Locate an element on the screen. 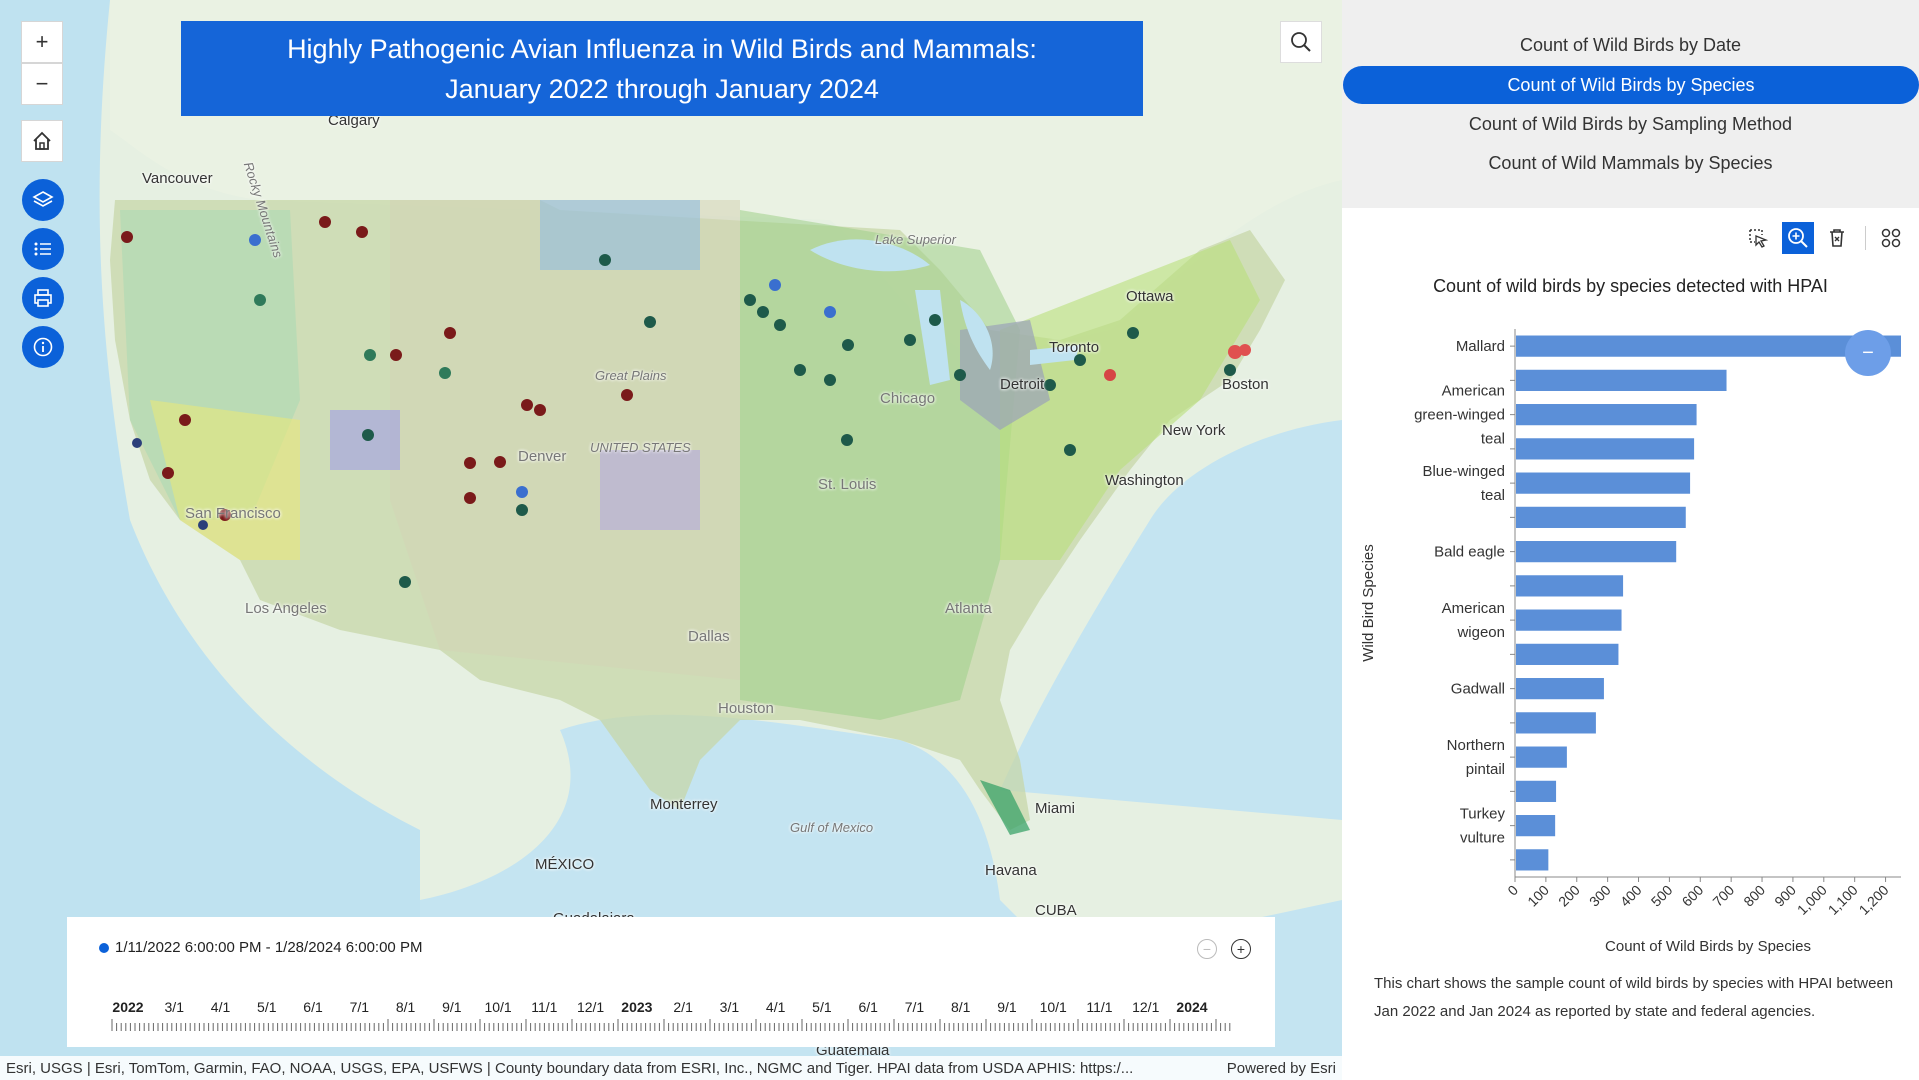 The image size is (1919, 1080). place-label: Havana is located at coordinates (1011, 870).